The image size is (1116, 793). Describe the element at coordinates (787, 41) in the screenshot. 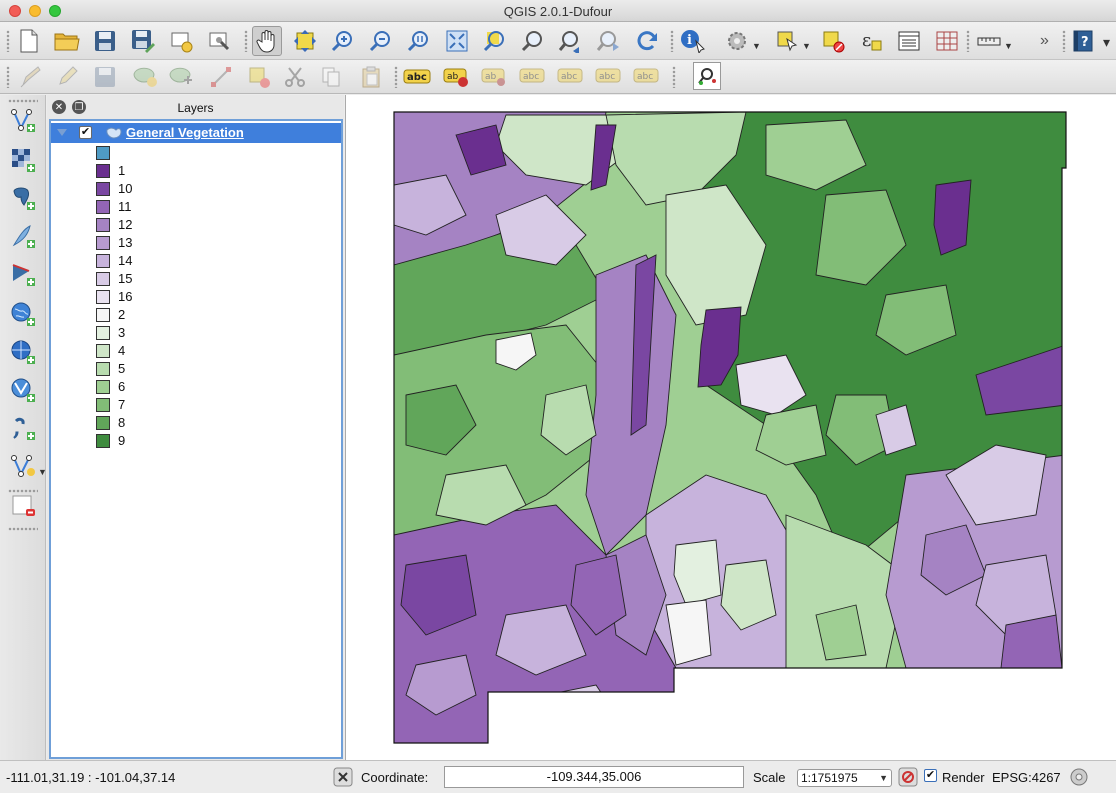

I see `select-features-icon` at that location.